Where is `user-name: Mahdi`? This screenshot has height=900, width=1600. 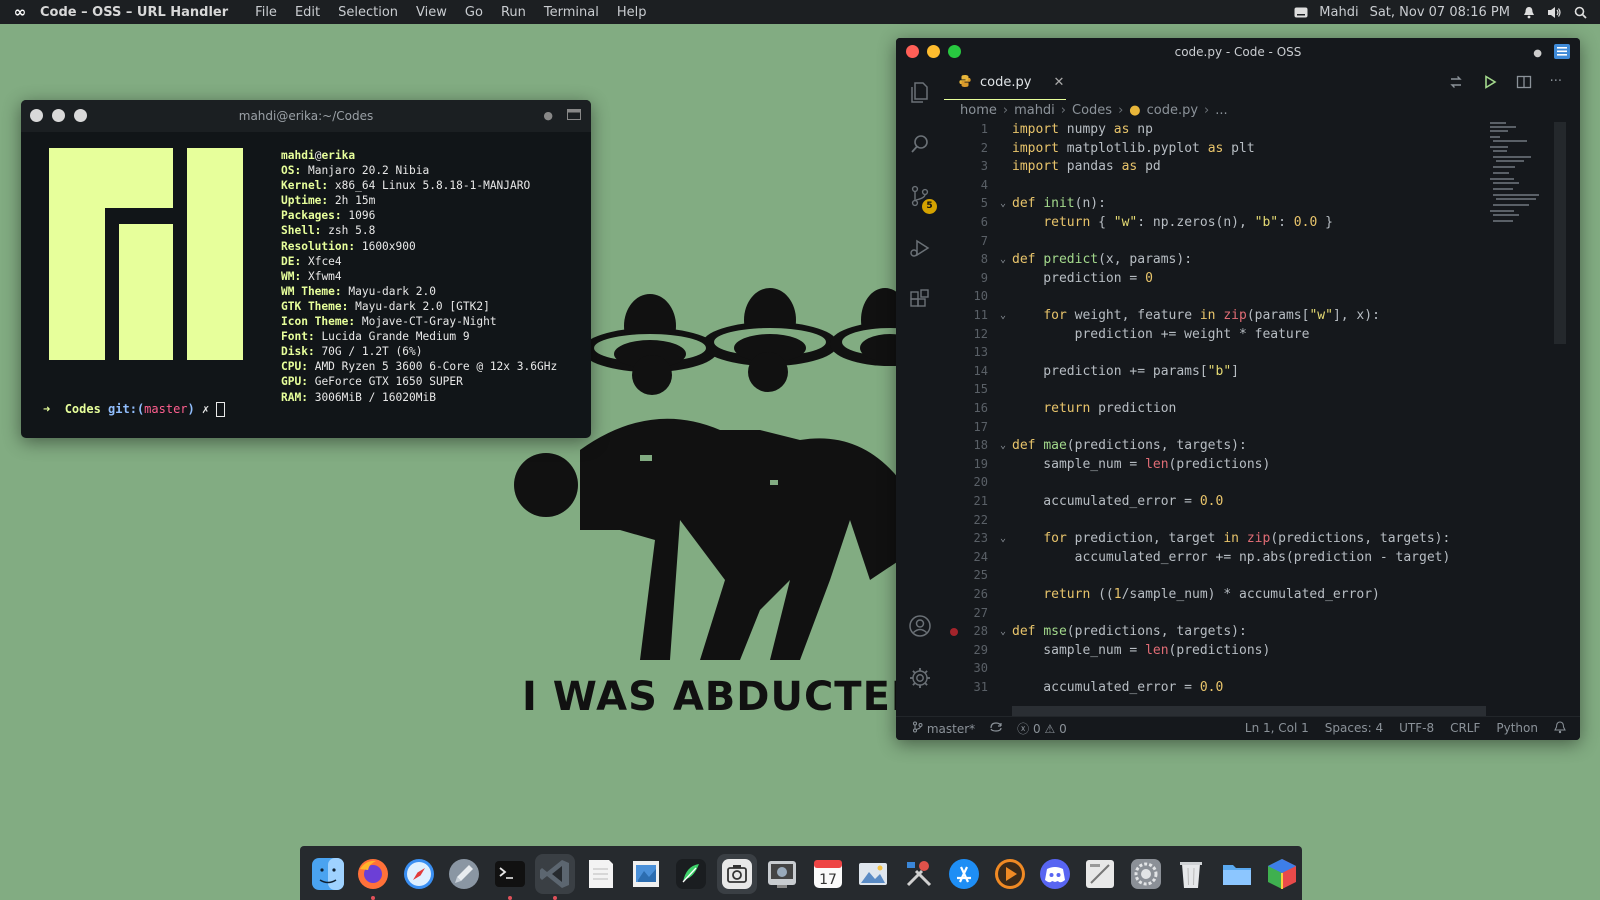 user-name: Mahdi is located at coordinates (1338, 12).